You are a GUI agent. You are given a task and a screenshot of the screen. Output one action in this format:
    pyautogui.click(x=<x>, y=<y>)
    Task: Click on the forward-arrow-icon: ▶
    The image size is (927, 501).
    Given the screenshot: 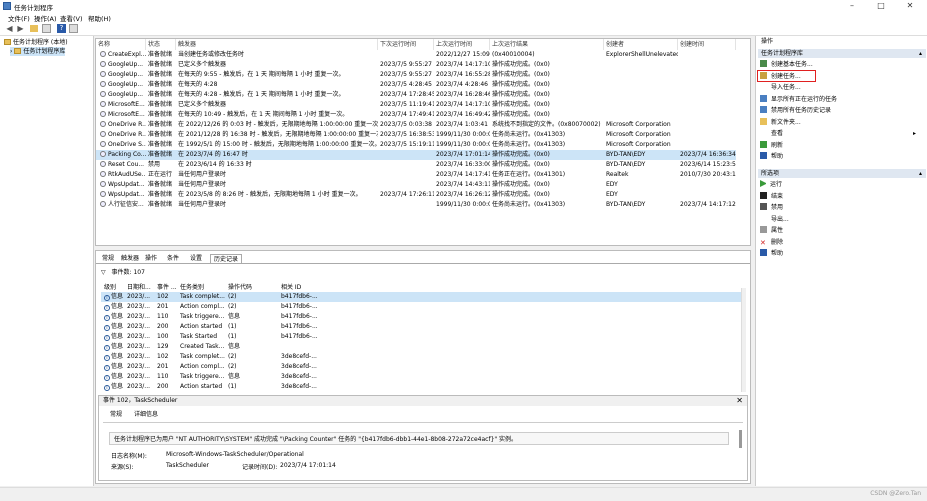 What is the action you would take?
    pyautogui.click(x=20, y=28)
    